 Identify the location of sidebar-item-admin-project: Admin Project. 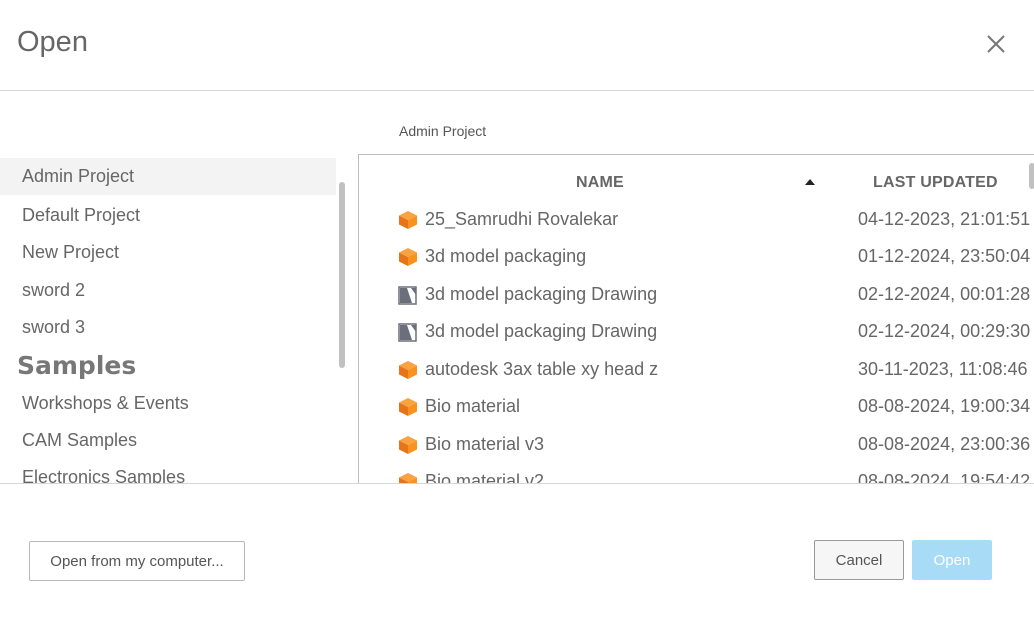
(168, 176).